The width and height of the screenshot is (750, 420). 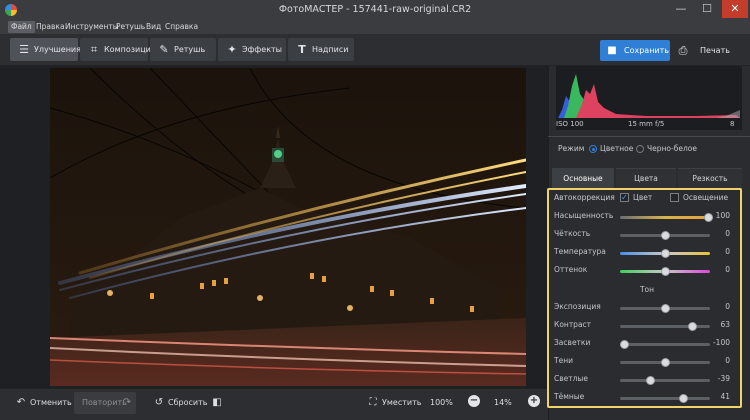 What do you see at coordinates (573, 324) in the screenshot?
I see `slider-label: Контраст` at bounding box center [573, 324].